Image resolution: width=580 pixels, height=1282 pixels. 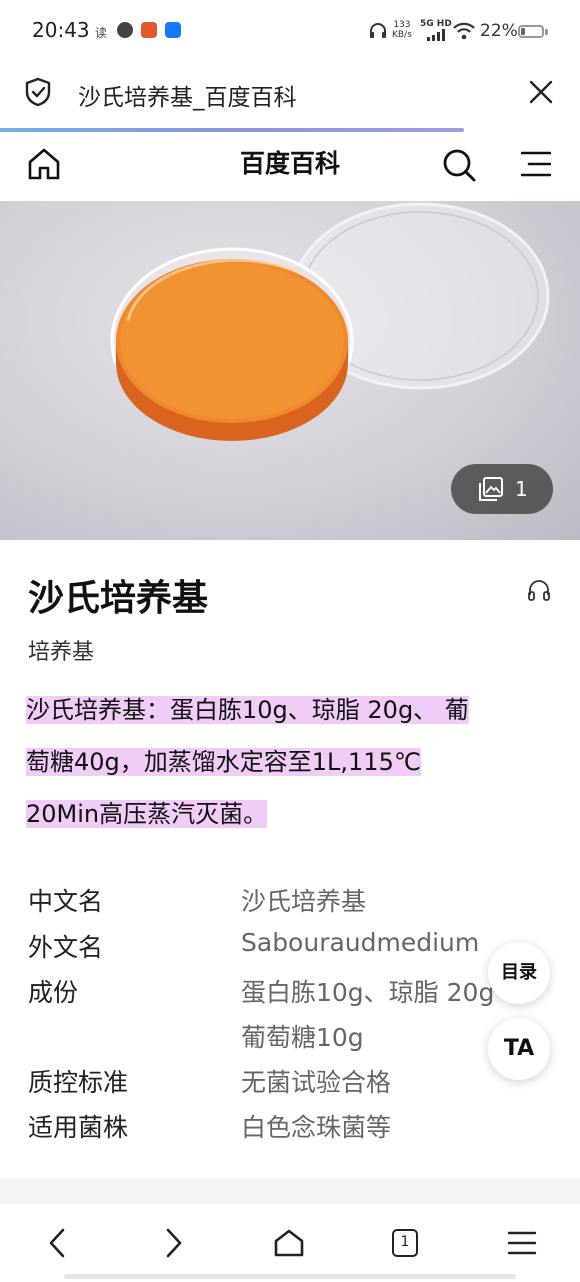 I want to click on page-load-progress, so click(x=232, y=130).